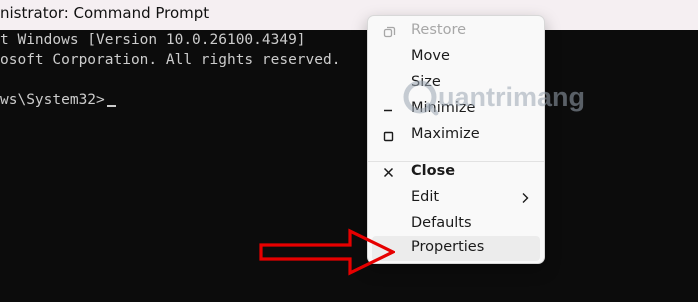 The image size is (698, 302). I want to click on console-prompt: ws\System32>, so click(52, 100).